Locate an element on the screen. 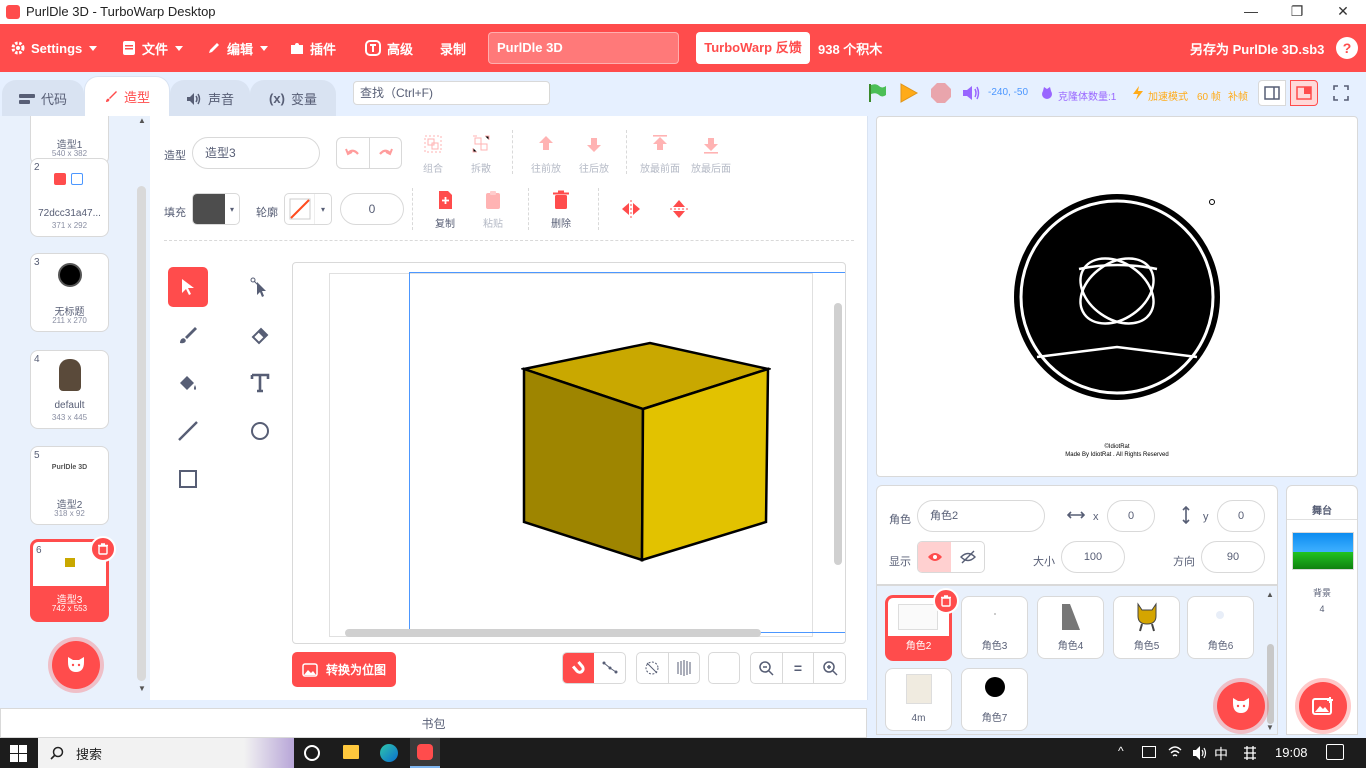 This screenshot has height=768, width=1366. clock: 19:08 is located at coordinates (1291, 752).